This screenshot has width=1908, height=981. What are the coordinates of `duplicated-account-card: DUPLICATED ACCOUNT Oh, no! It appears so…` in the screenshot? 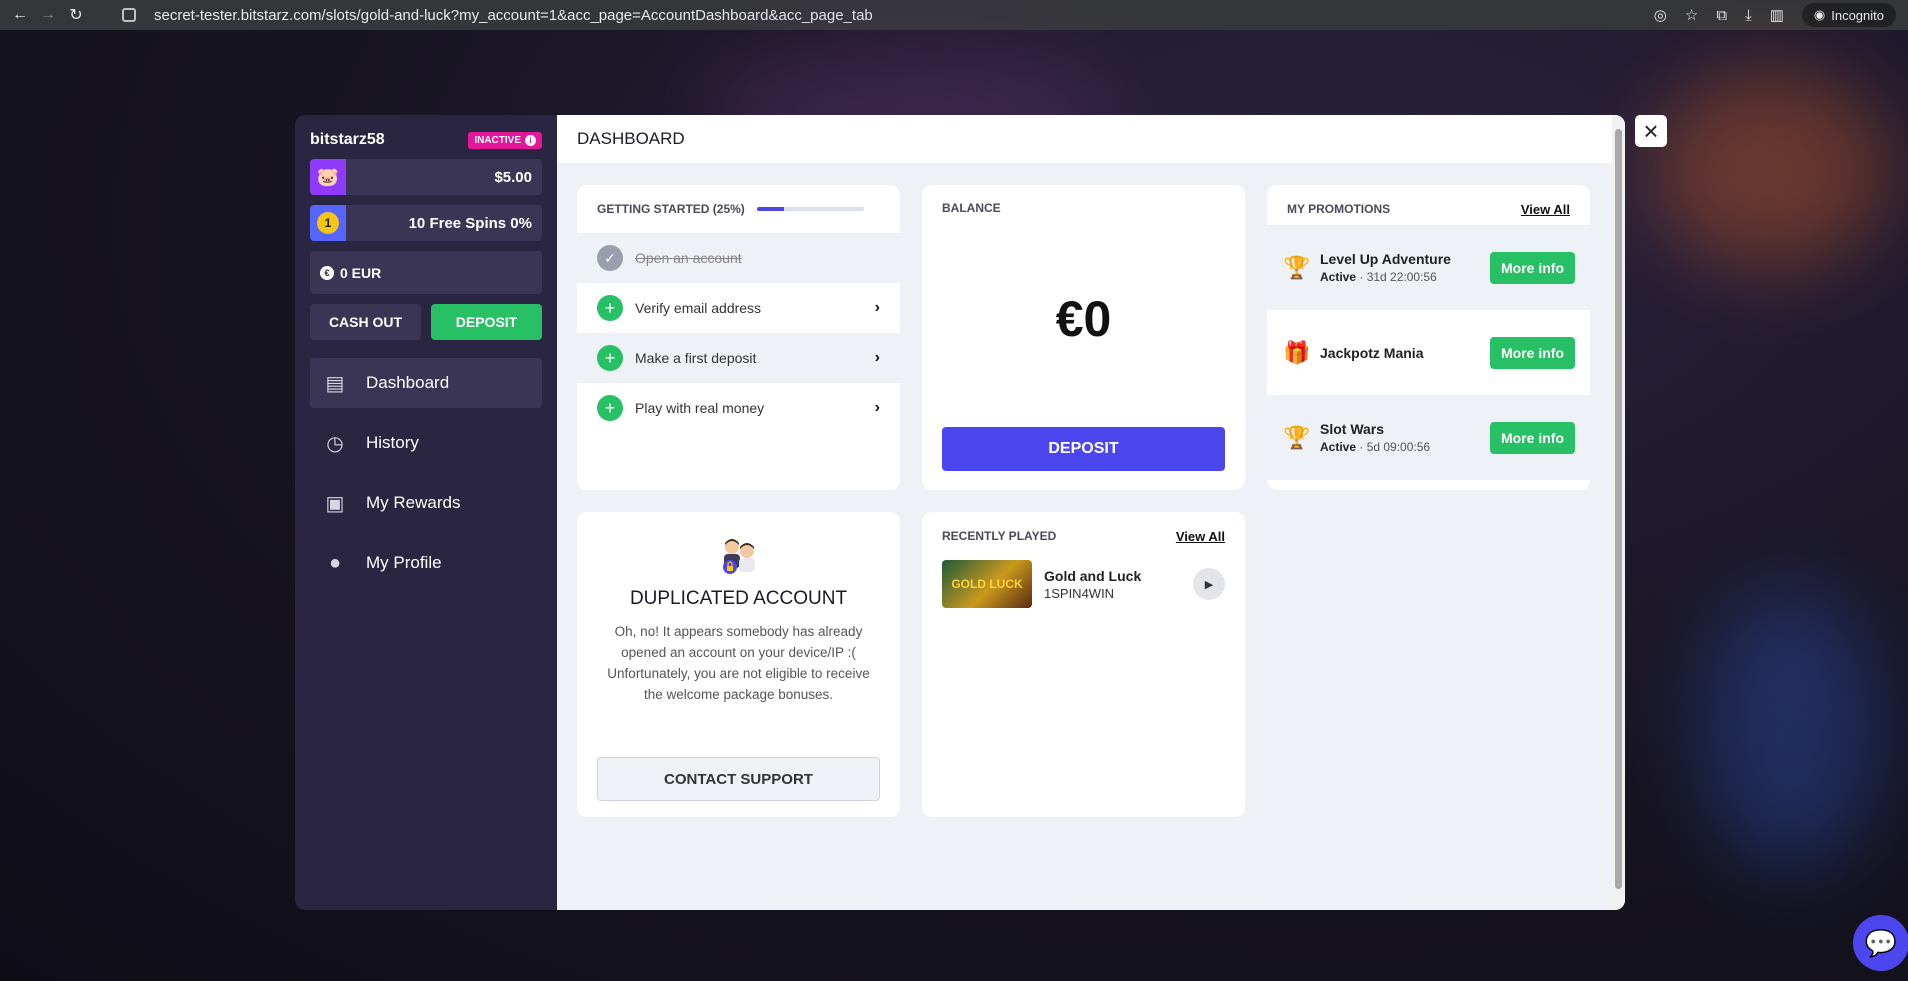 It's located at (738, 664).